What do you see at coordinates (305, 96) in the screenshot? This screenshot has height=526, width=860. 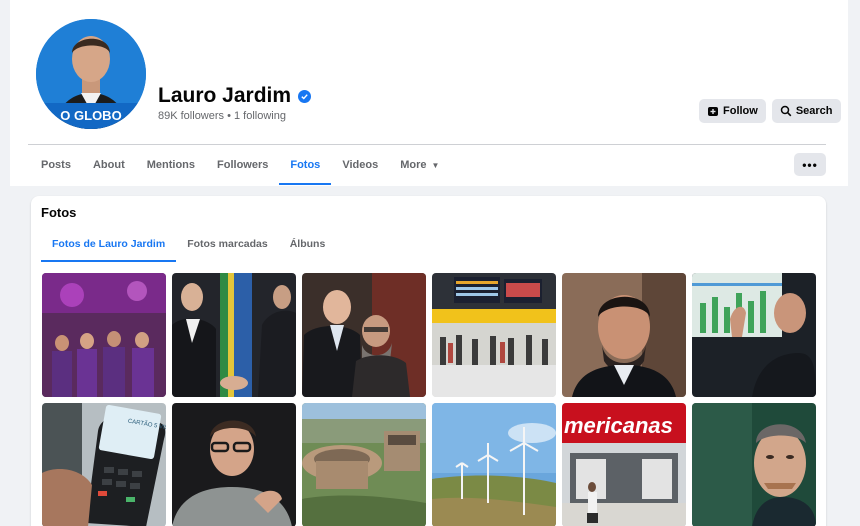 I see `verified-badge-icon` at bounding box center [305, 96].